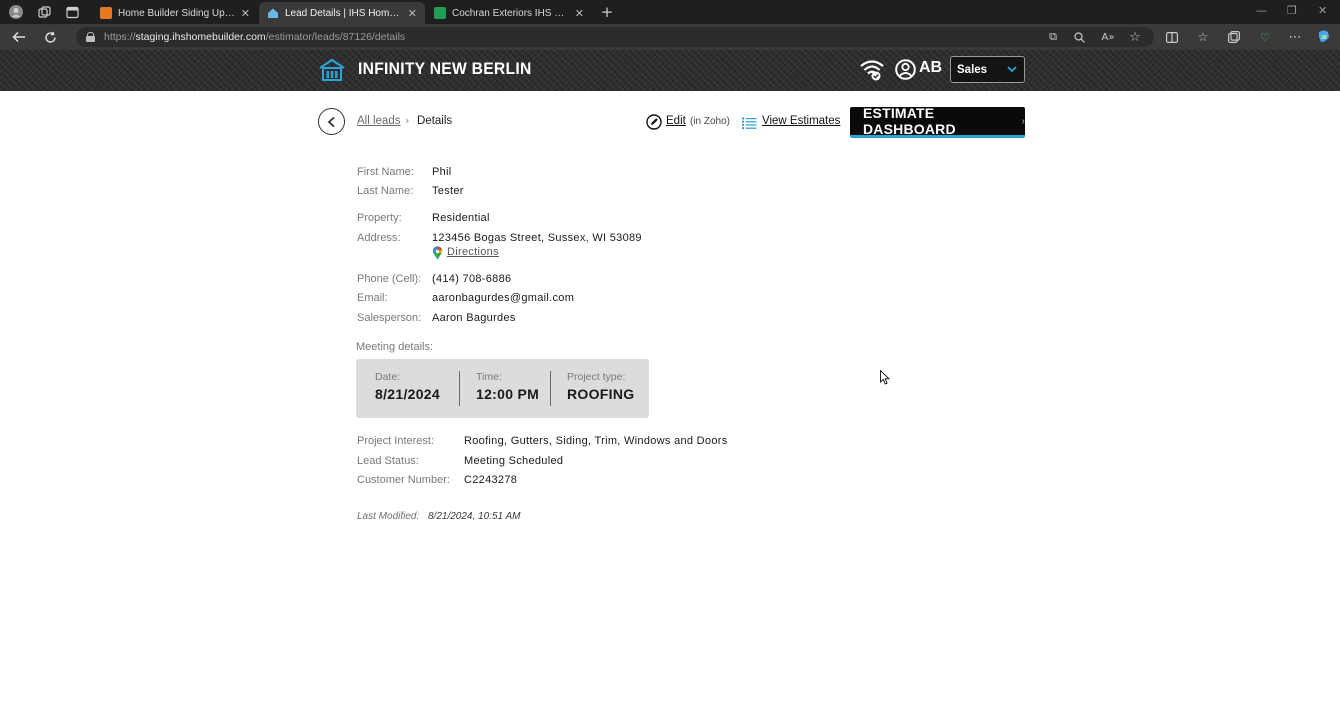  Describe the element at coordinates (1292, 10) in the screenshot. I see `restore-icon: ❐` at that location.